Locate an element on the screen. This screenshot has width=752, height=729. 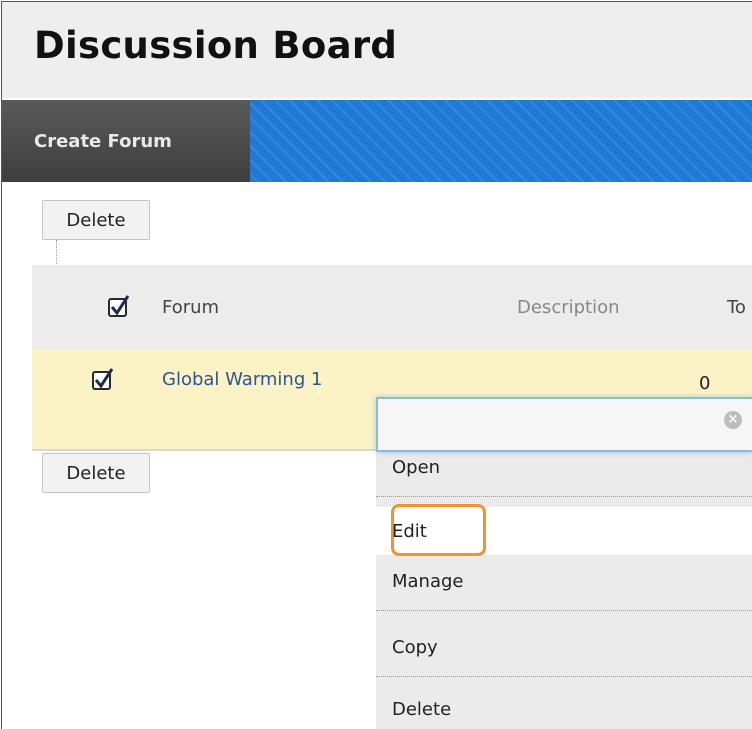
forum-link: Global Warming 1 is located at coordinates (242, 379).